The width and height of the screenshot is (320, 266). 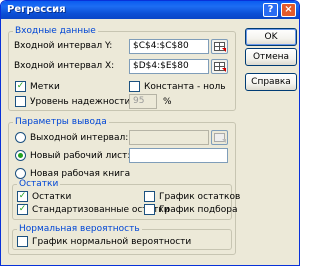 What do you see at coordinates (185, 87) in the screenshot?
I see `constant-zero-label: Константа - ноль` at bounding box center [185, 87].